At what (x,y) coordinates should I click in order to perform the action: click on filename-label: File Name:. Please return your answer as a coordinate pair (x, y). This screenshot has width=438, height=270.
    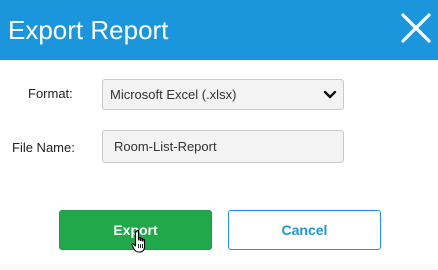
    Looking at the image, I should click on (43, 147).